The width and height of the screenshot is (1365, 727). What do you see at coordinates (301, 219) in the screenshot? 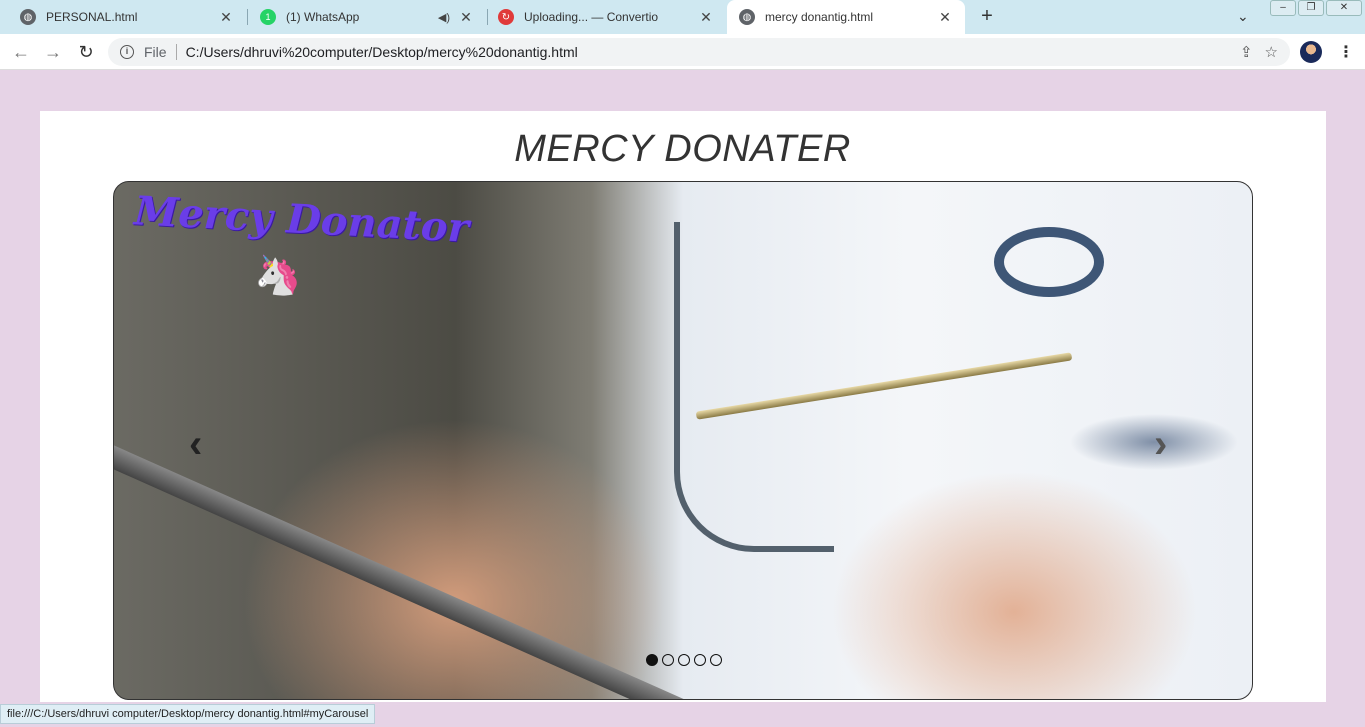
I see `carousel-brand-text: Mercy Donator` at bounding box center [301, 219].